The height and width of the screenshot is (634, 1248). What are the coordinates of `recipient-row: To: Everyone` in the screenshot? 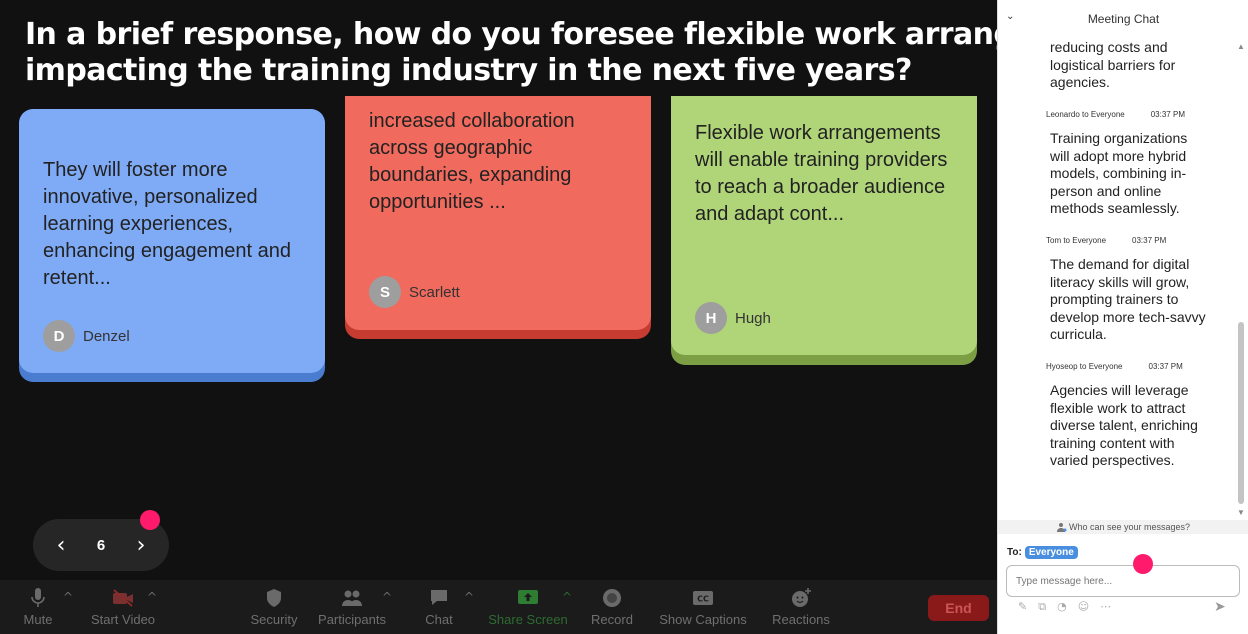 It's located at (1042, 552).